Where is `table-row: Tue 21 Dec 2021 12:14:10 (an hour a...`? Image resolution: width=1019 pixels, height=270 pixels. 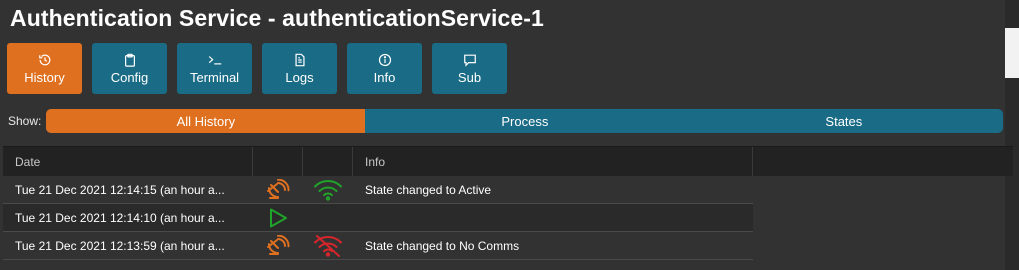
table-row: Tue 21 Dec 2021 12:14:10 (an hour a... is located at coordinates (378, 218).